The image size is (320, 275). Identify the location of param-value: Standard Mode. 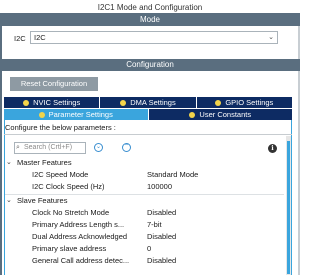
(173, 174).